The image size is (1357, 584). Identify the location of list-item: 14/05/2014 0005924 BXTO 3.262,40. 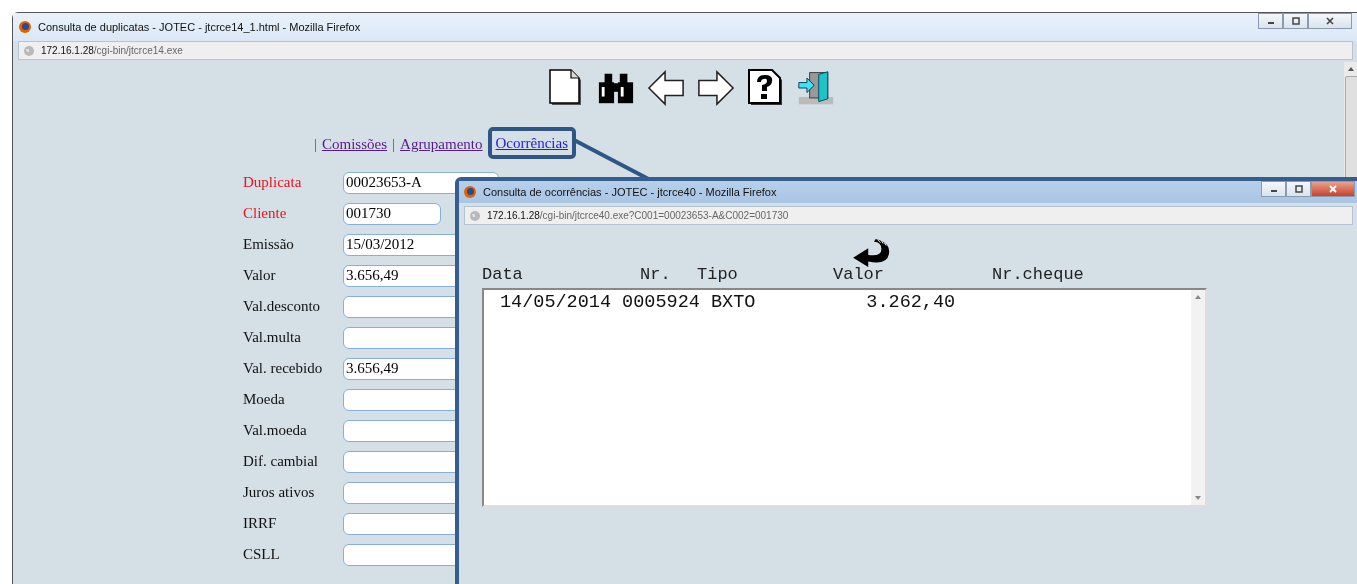
(845, 303).